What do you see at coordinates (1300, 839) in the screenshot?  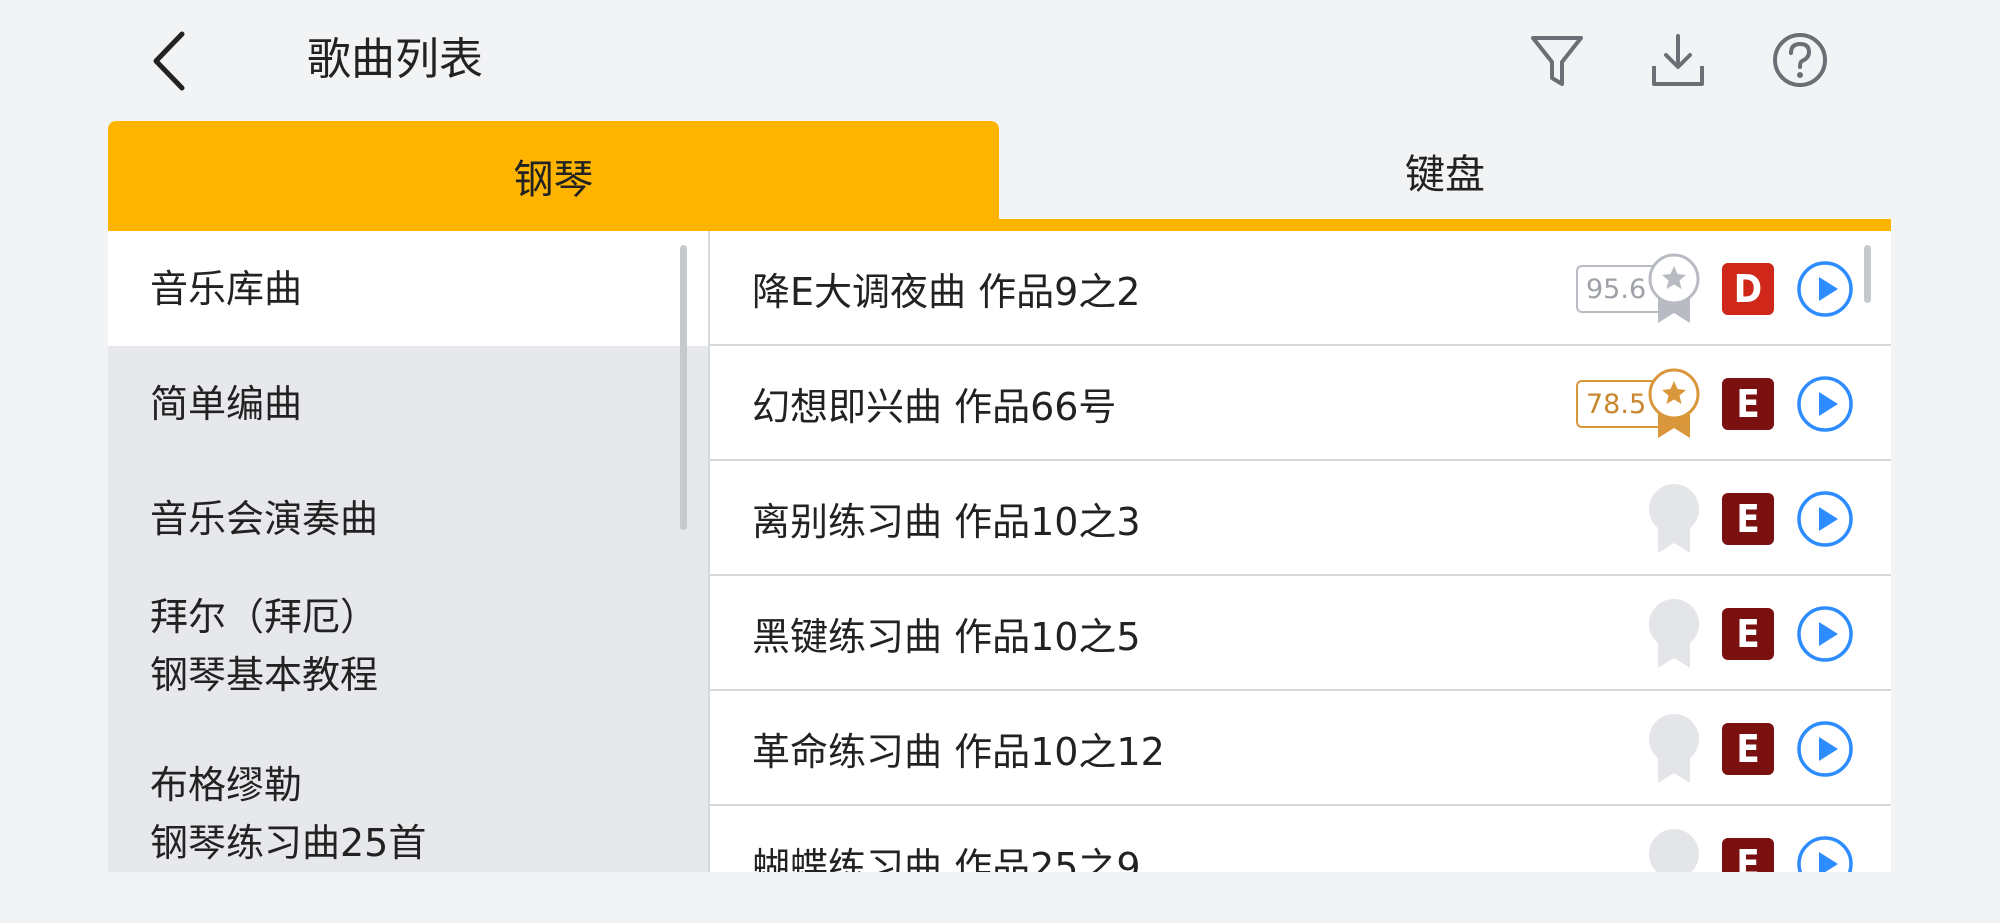 I see `song-row: 蝴蝶练习曲 作品25之9 E` at bounding box center [1300, 839].